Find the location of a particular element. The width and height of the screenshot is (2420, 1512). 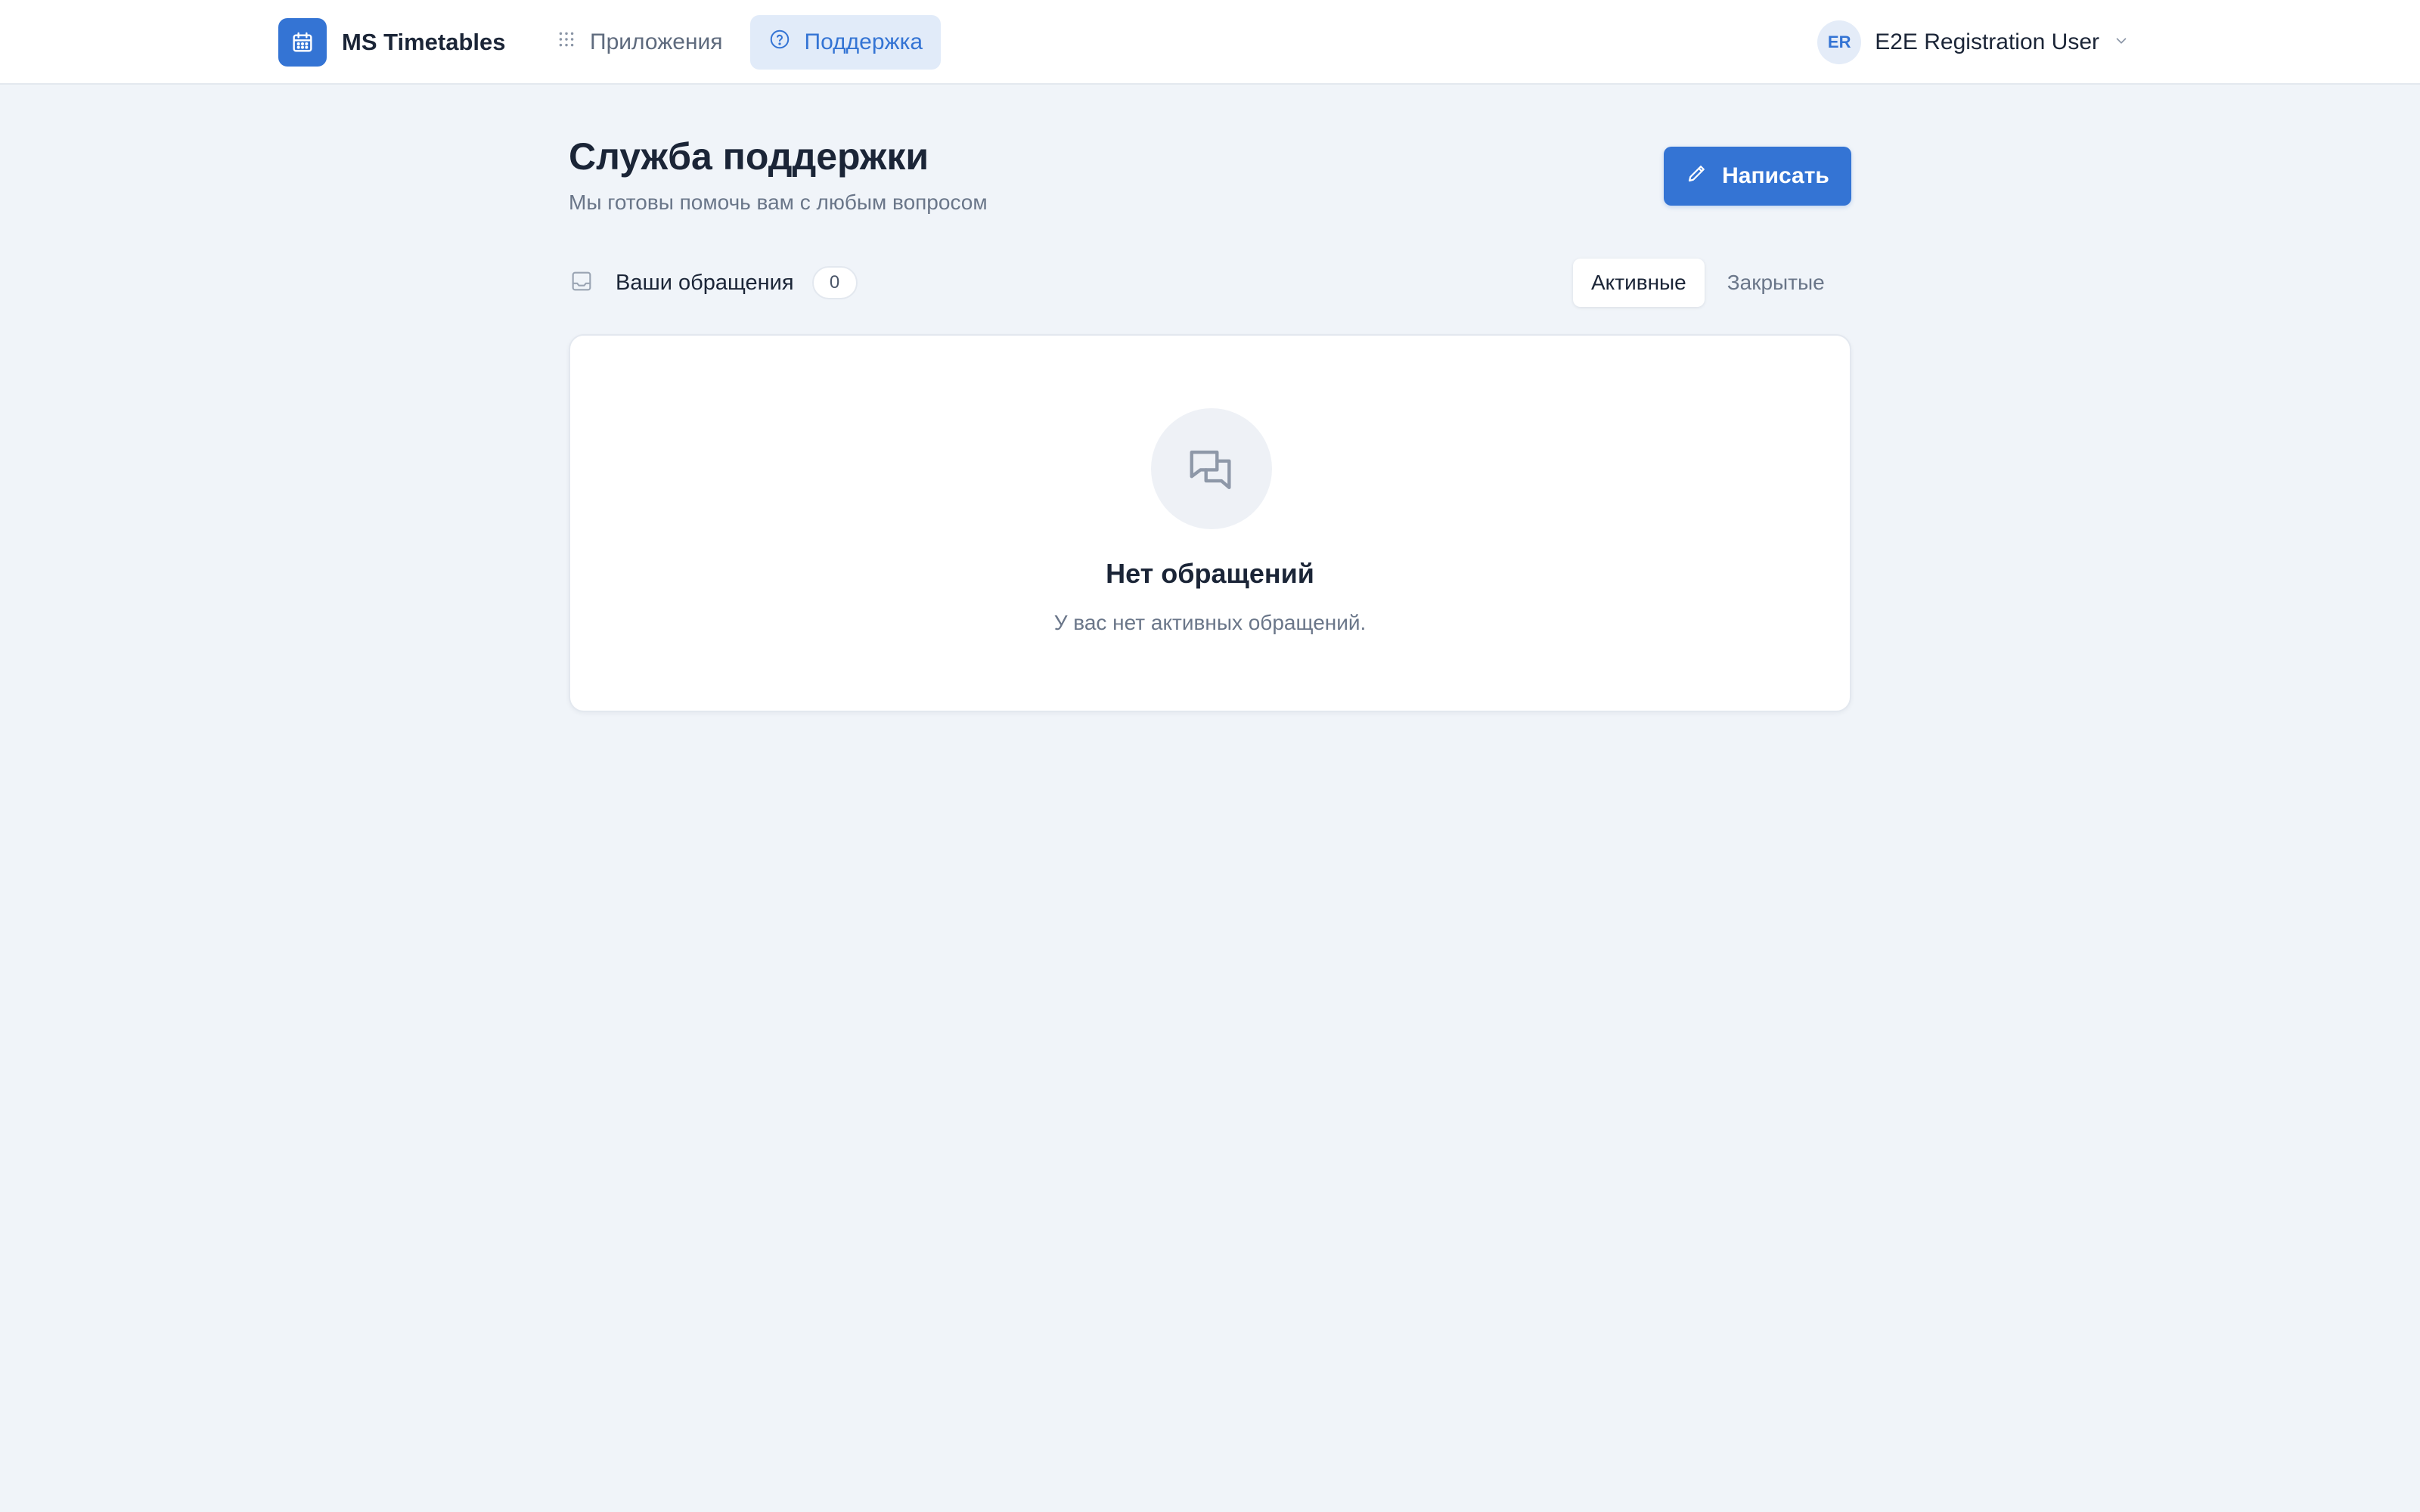

tab-closed: Закрытые is located at coordinates (1776, 283).